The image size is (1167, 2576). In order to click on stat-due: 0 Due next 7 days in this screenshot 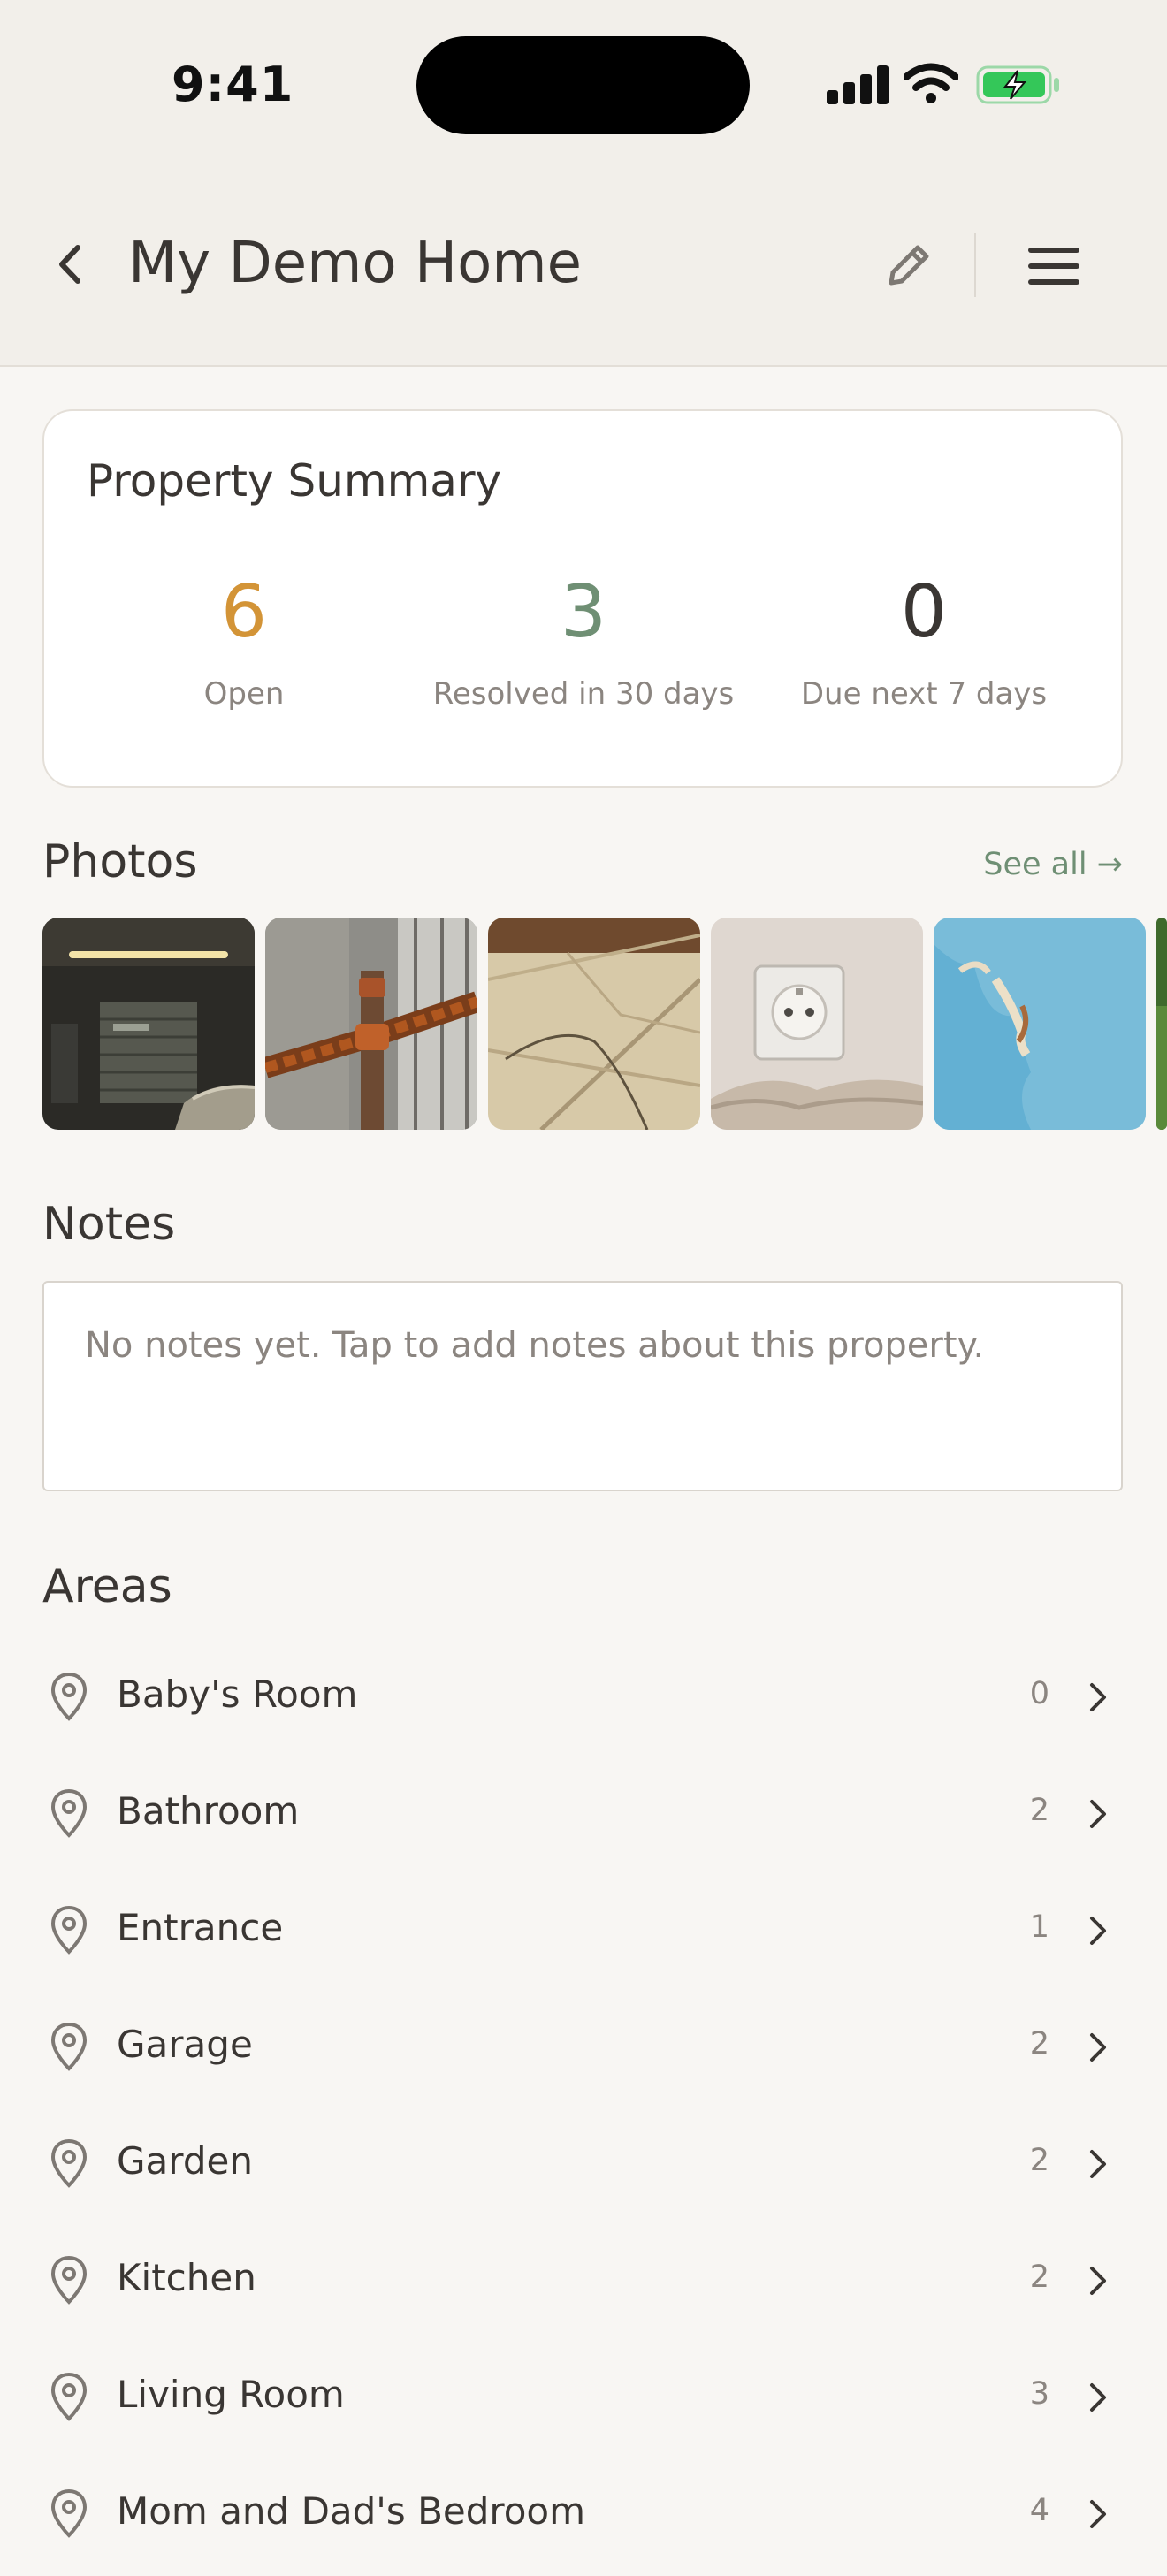, I will do `click(924, 641)`.